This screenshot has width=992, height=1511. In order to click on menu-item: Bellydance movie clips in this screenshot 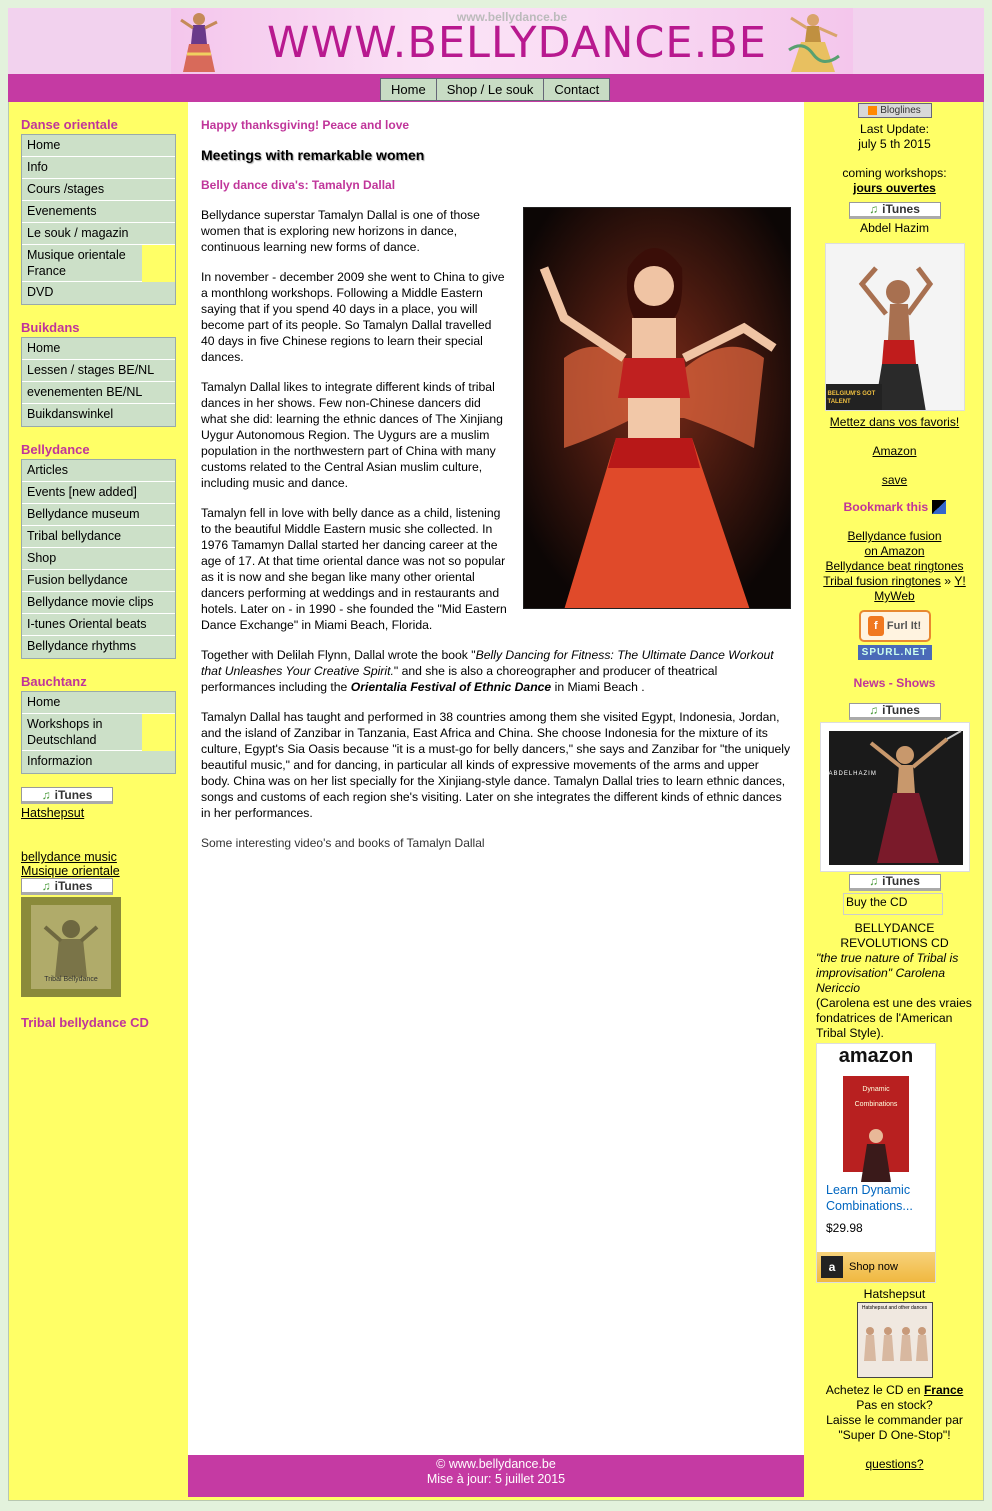, I will do `click(98, 603)`.